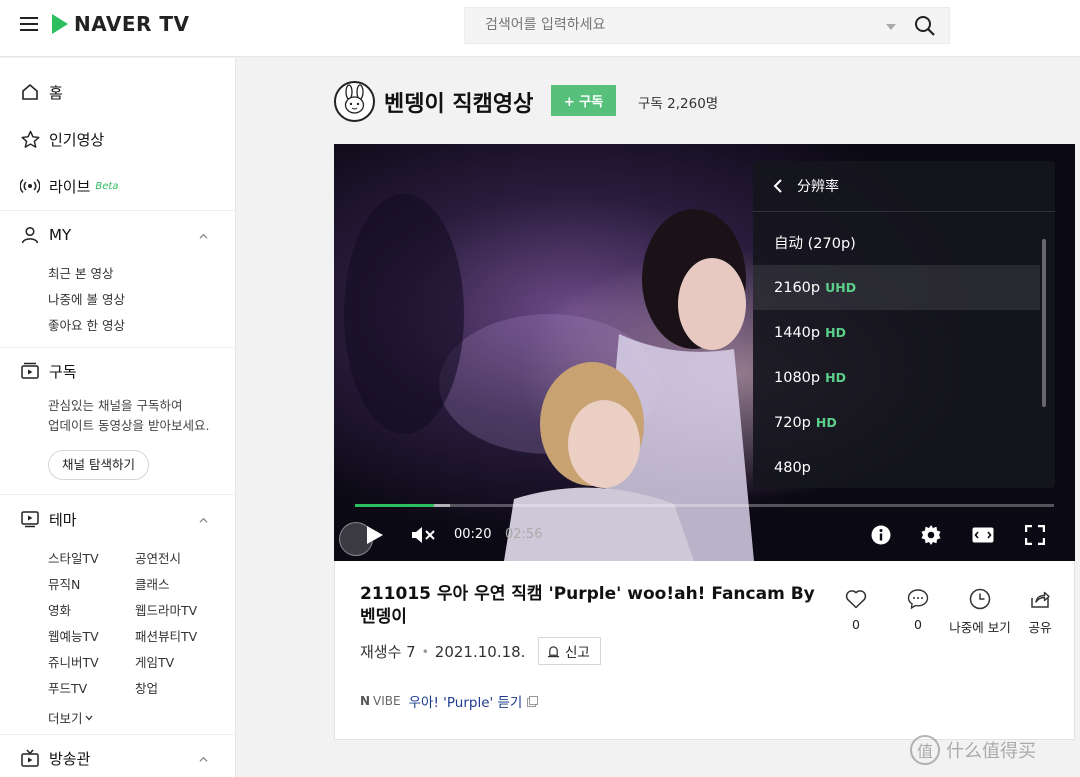 This screenshot has width=1080, height=777. What do you see at coordinates (120, 24) in the screenshot?
I see `naver-tv-logo: NAVER TV` at bounding box center [120, 24].